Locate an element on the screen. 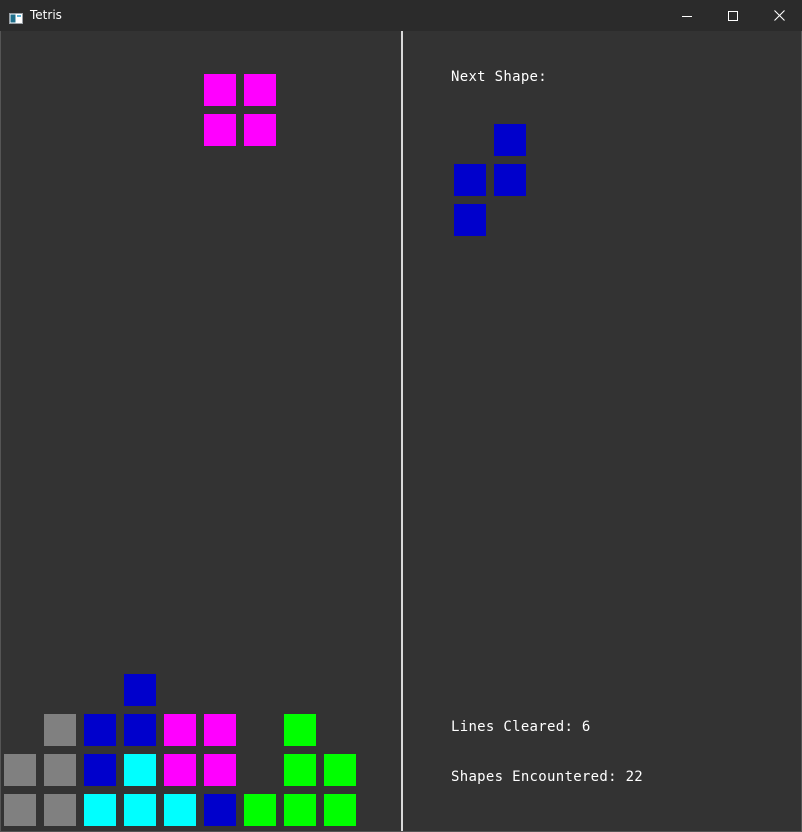 The image size is (802, 832). next-shape-preview is located at coordinates (513, 183).